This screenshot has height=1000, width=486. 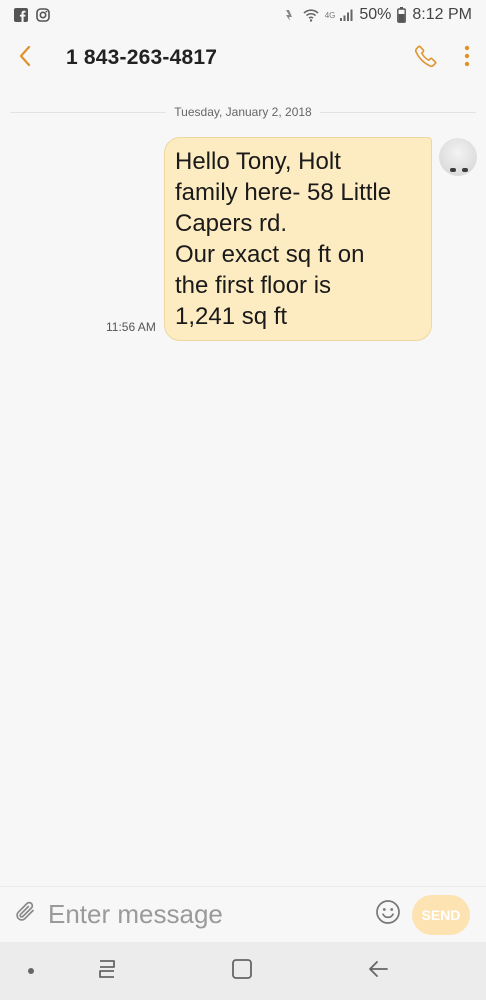 What do you see at coordinates (142, 57) in the screenshot?
I see `contact-title: 1 843-263-4817` at bounding box center [142, 57].